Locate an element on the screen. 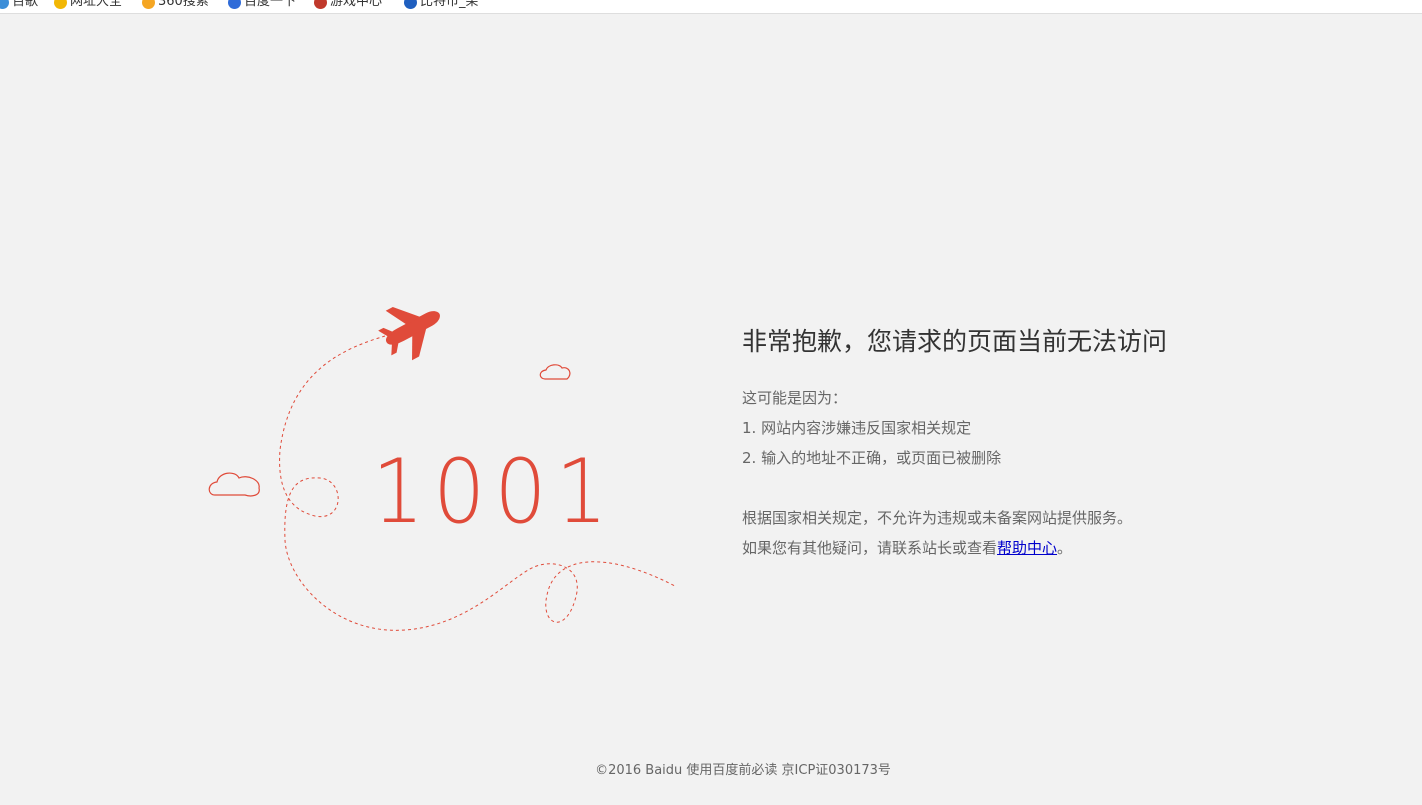  bookmark-item: 网址大全 is located at coordinates (88, 5).